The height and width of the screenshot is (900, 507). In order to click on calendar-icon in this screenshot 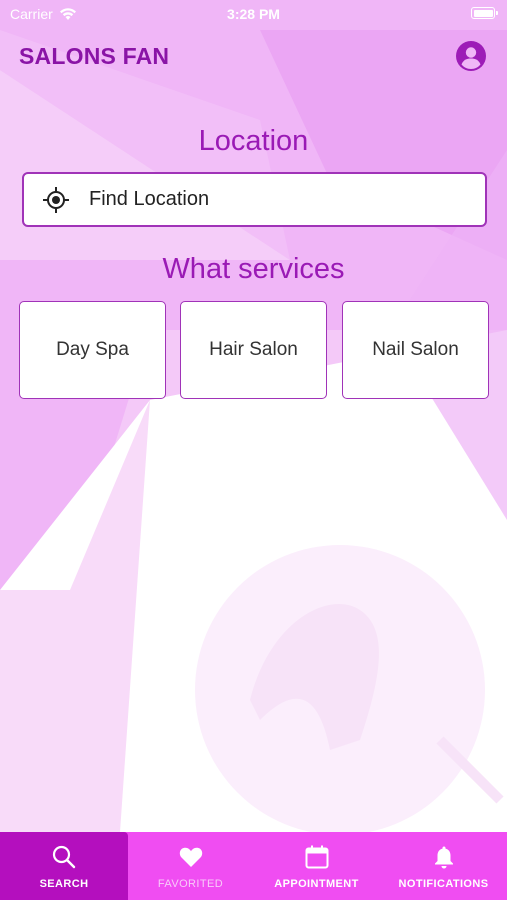, I will do `click(316, 857)`.